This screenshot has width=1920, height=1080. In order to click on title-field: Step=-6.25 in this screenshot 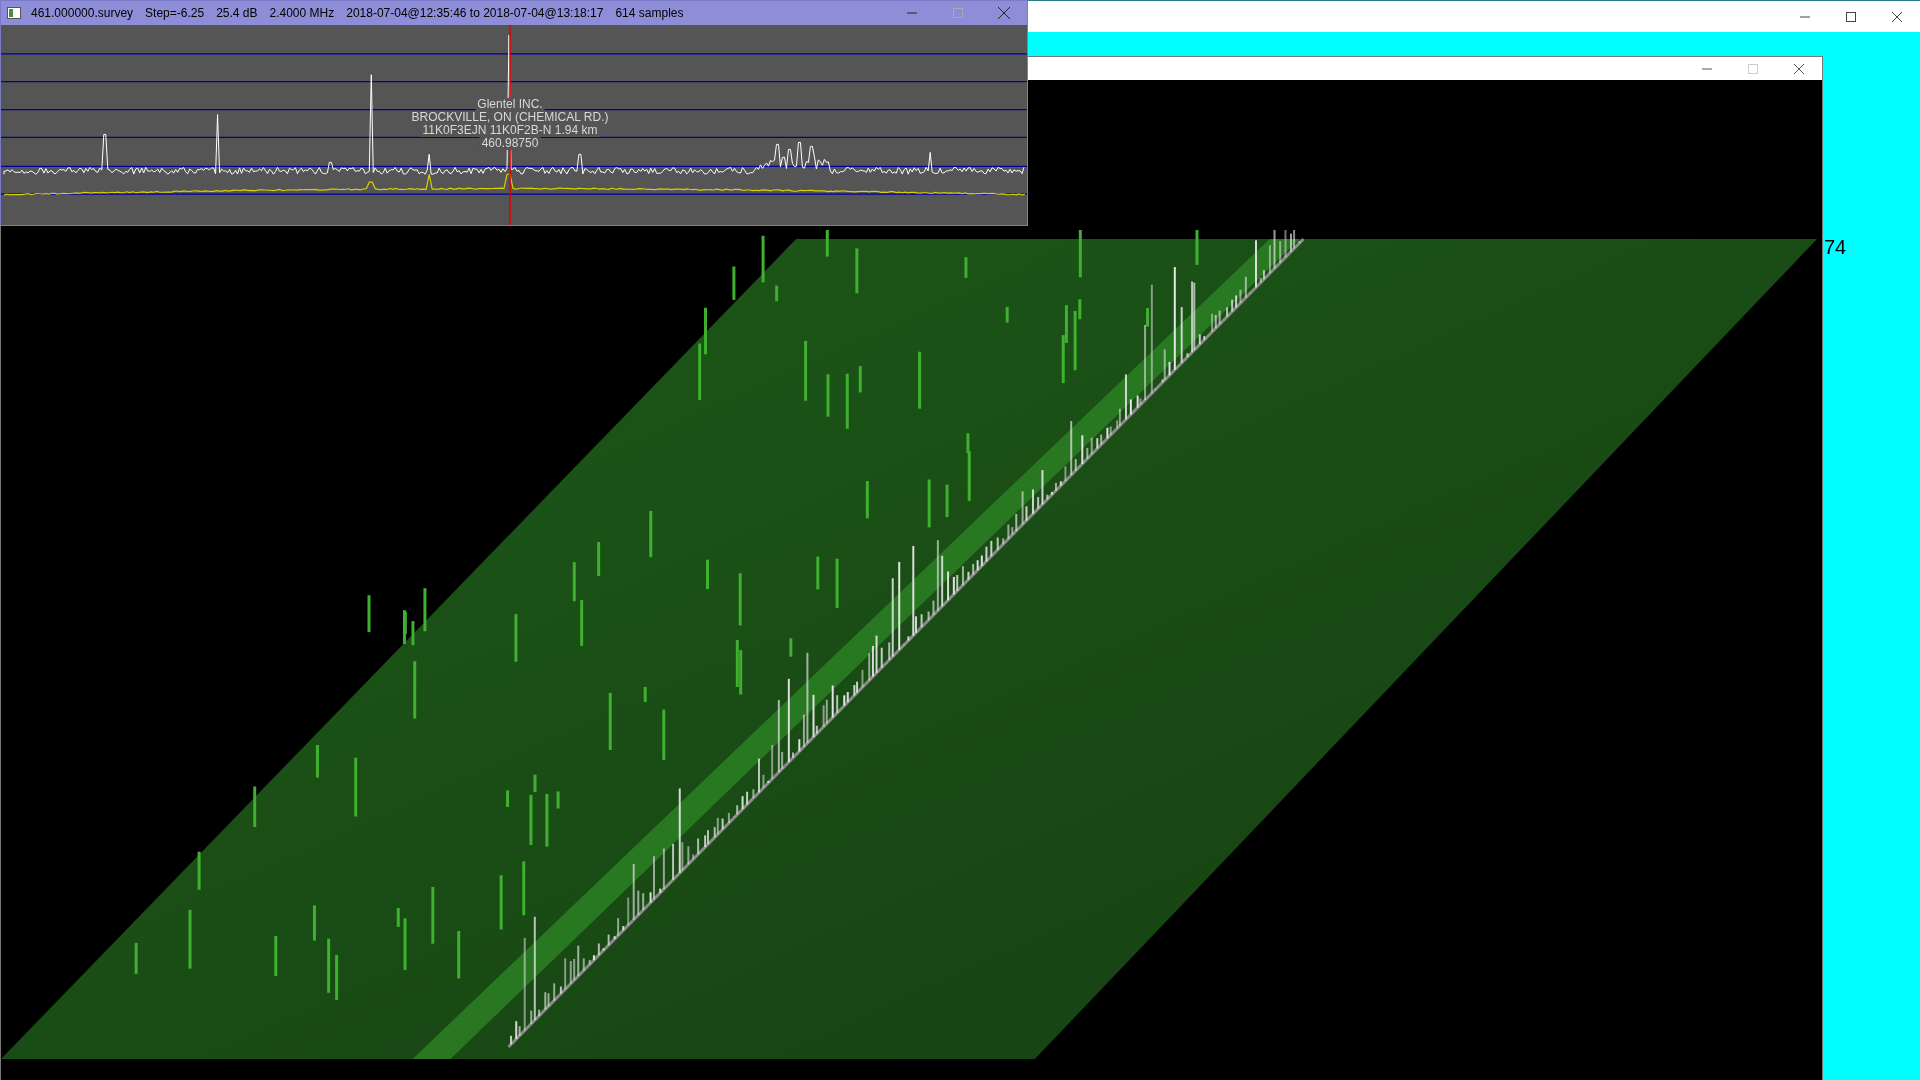, I will do `click(175, 13)`.